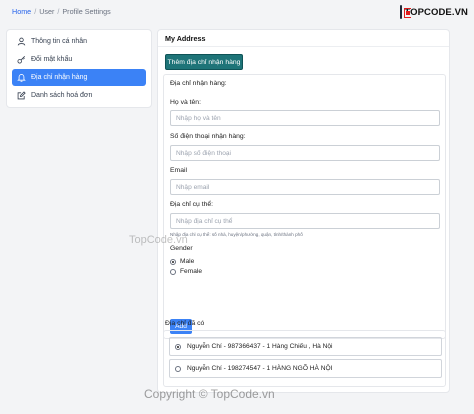 This screenshot has width=474, height=414. What do you see at coordinates (305, 187) in the screenshot?
I see `email-input: Nhập email` at bounding box center [305, 187].